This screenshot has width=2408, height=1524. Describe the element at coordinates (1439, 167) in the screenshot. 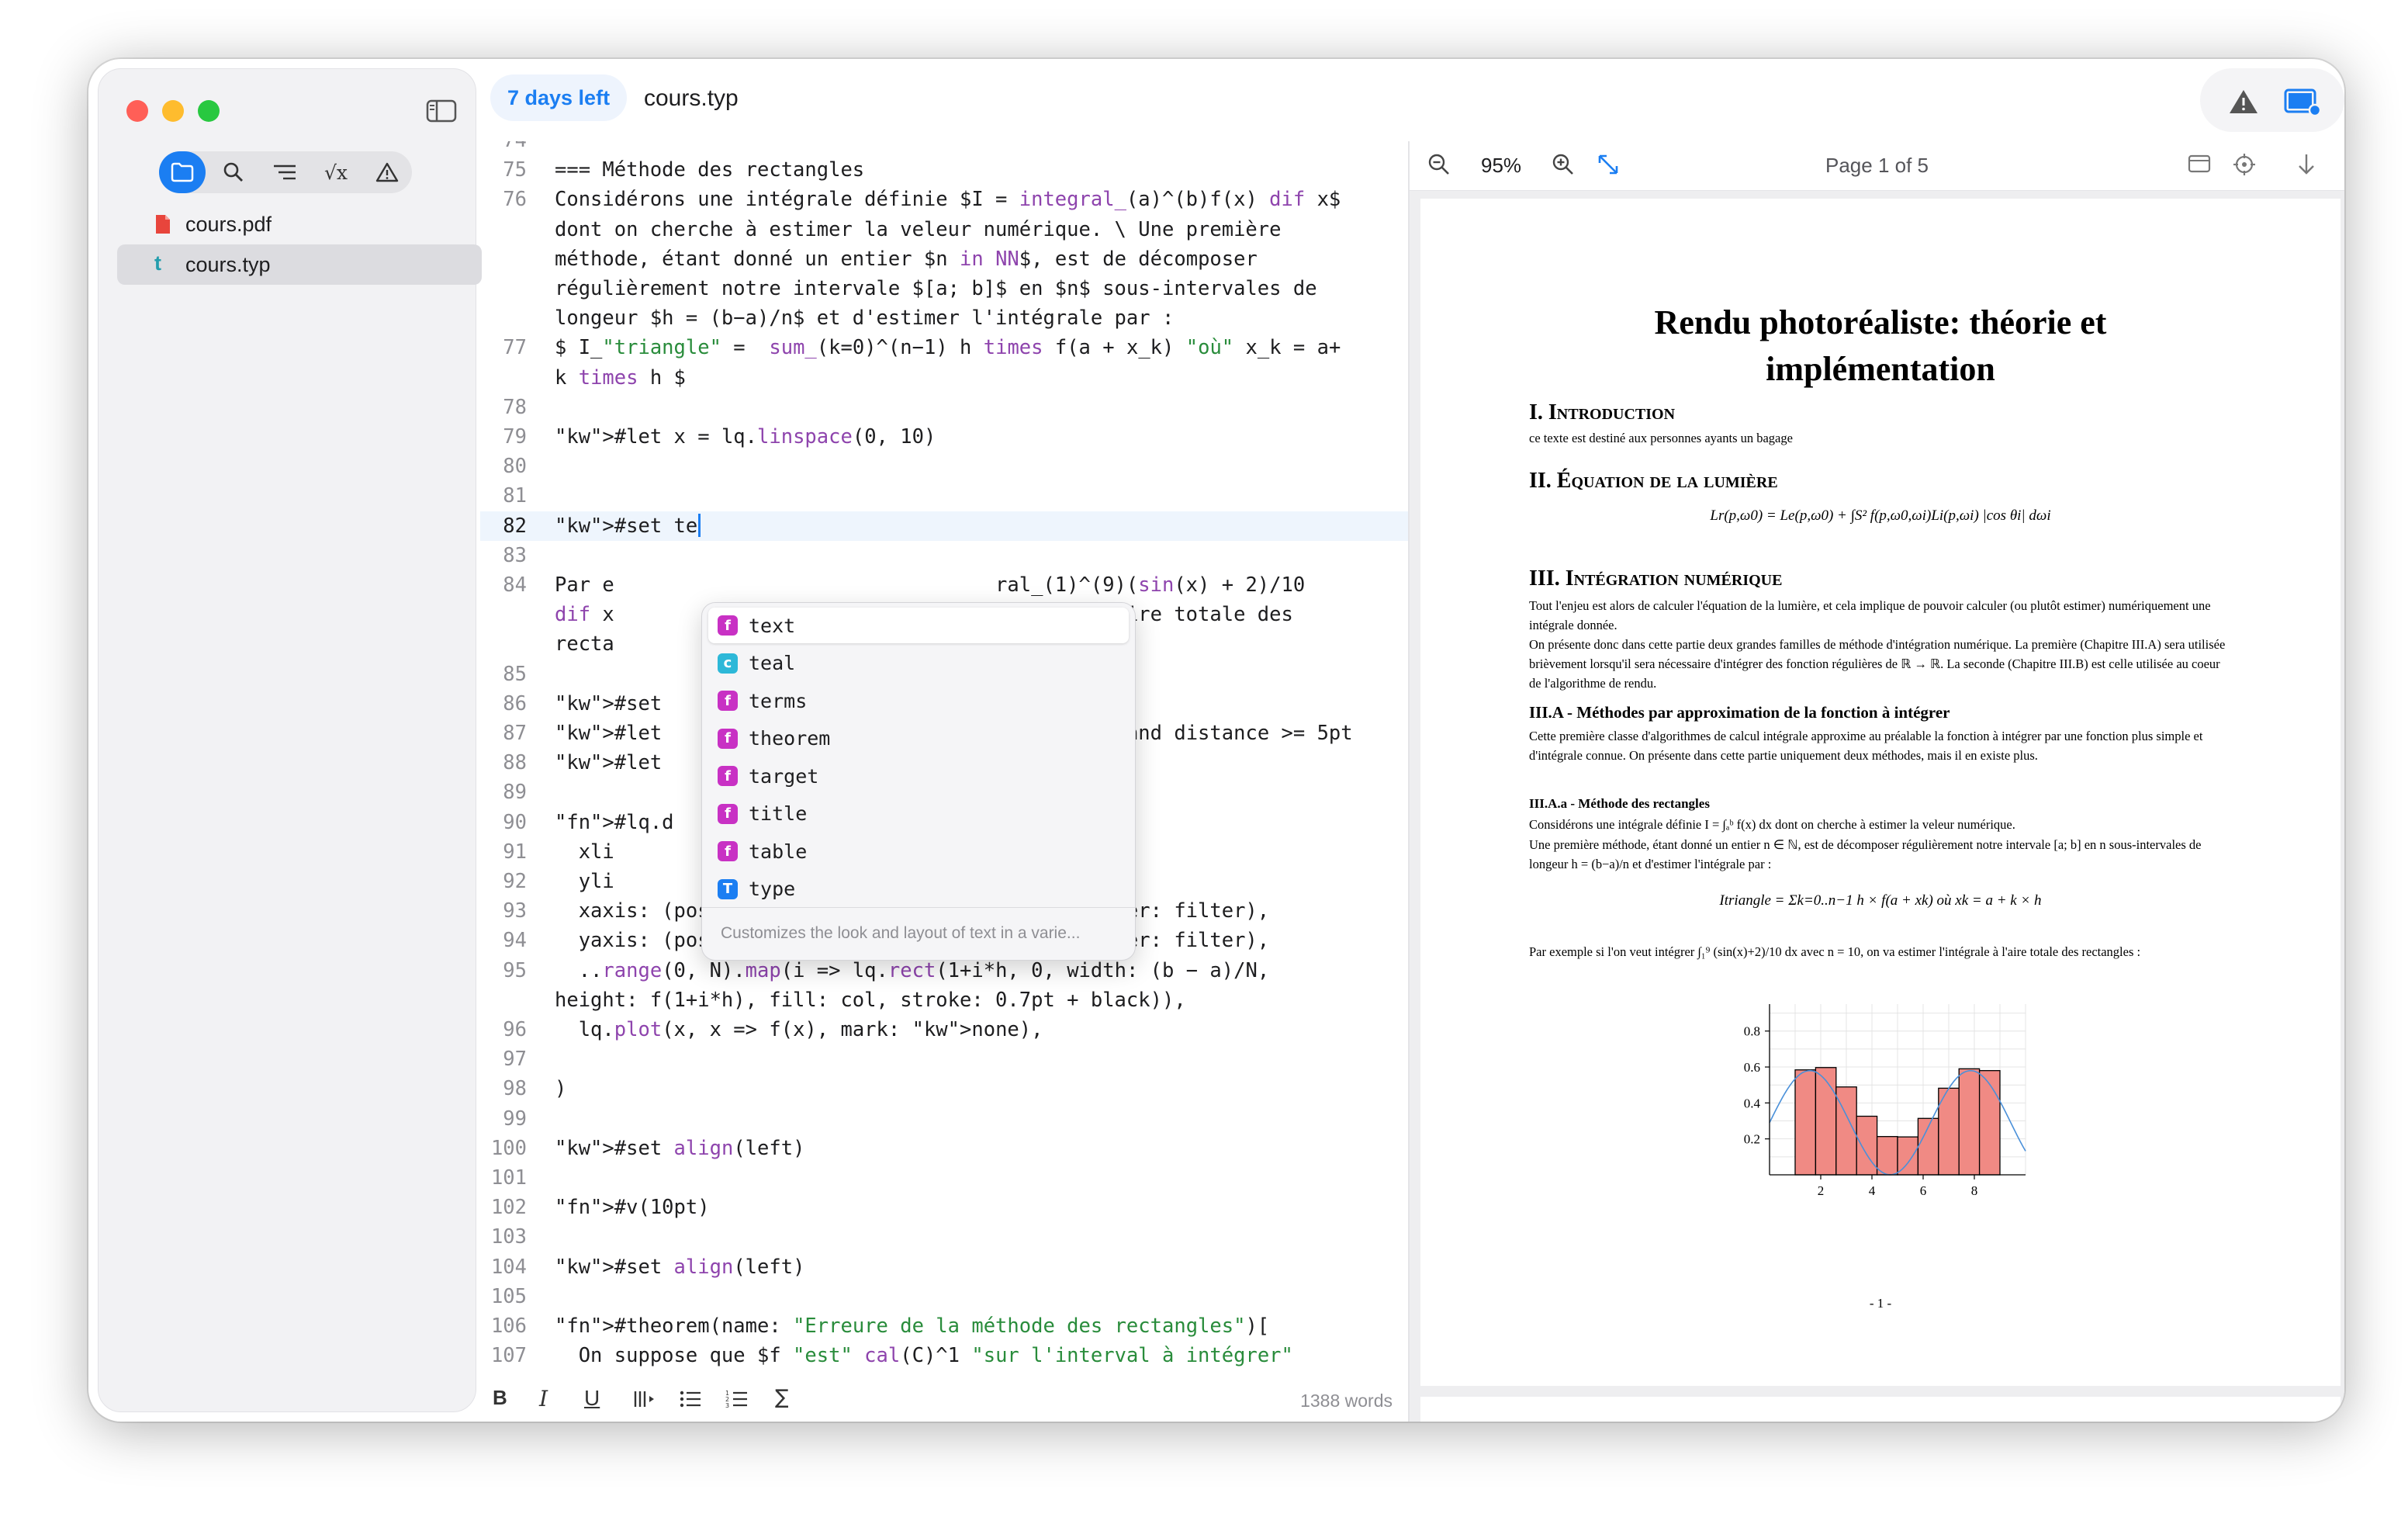

I see `zoom-out-icon` at that location.